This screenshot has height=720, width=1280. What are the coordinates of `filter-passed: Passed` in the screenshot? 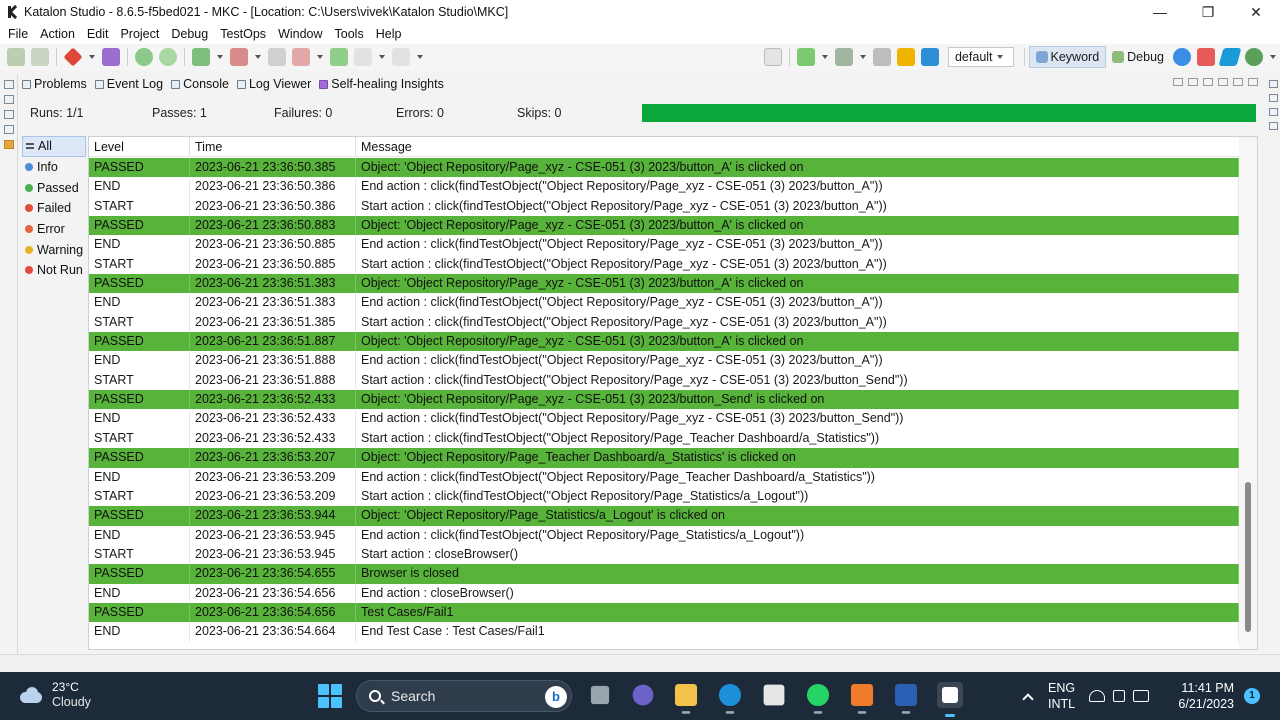 It's located at (54, 187).